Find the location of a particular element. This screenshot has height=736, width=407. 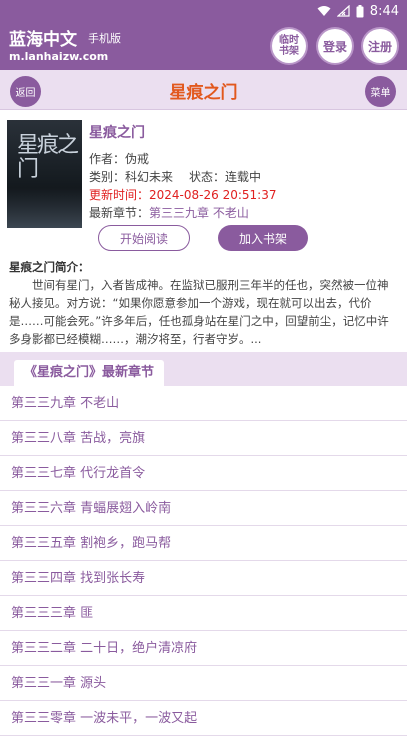

signal-icon is located at coordinates (343, 11).